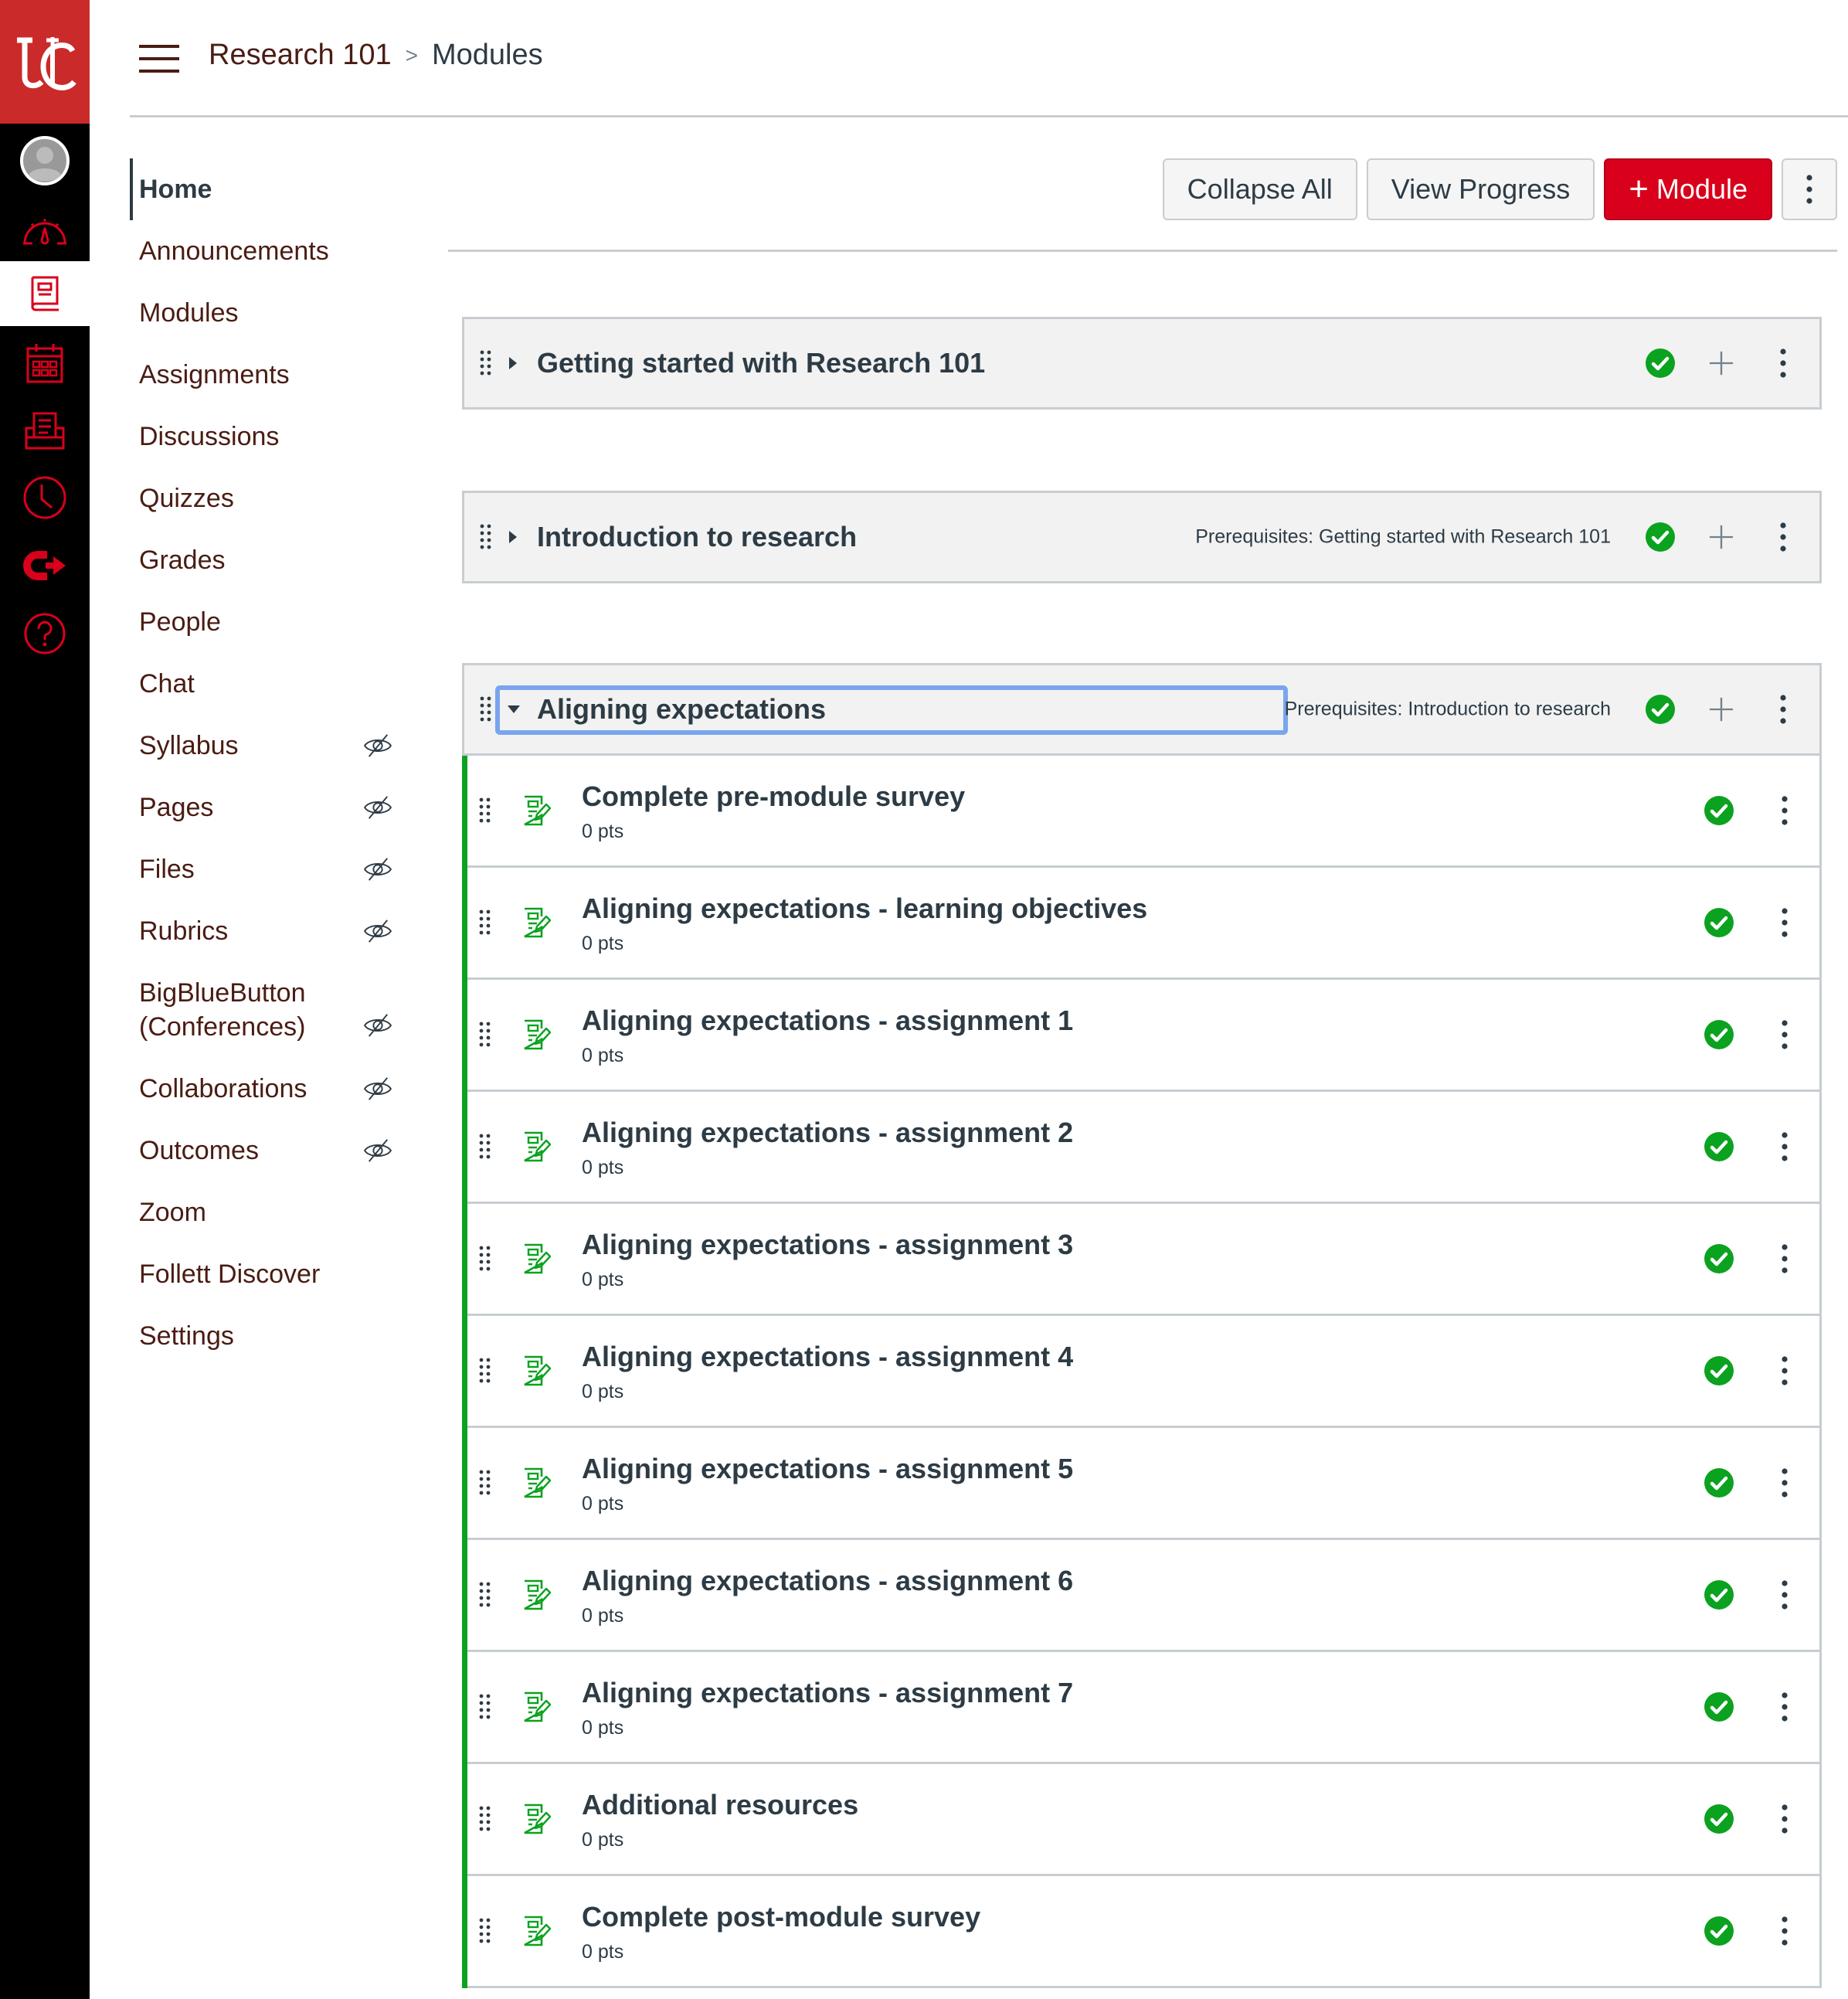  I want to click on module-item-title: Complete pre-module survey, so click(774, 796).